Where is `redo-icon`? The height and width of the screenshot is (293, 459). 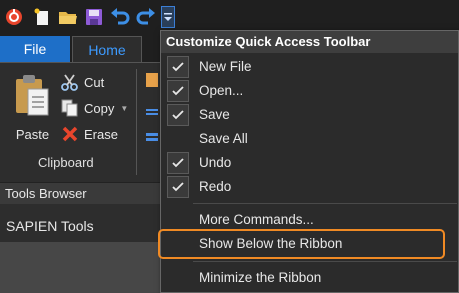 redo-icon is located at coordinates (146, 17).